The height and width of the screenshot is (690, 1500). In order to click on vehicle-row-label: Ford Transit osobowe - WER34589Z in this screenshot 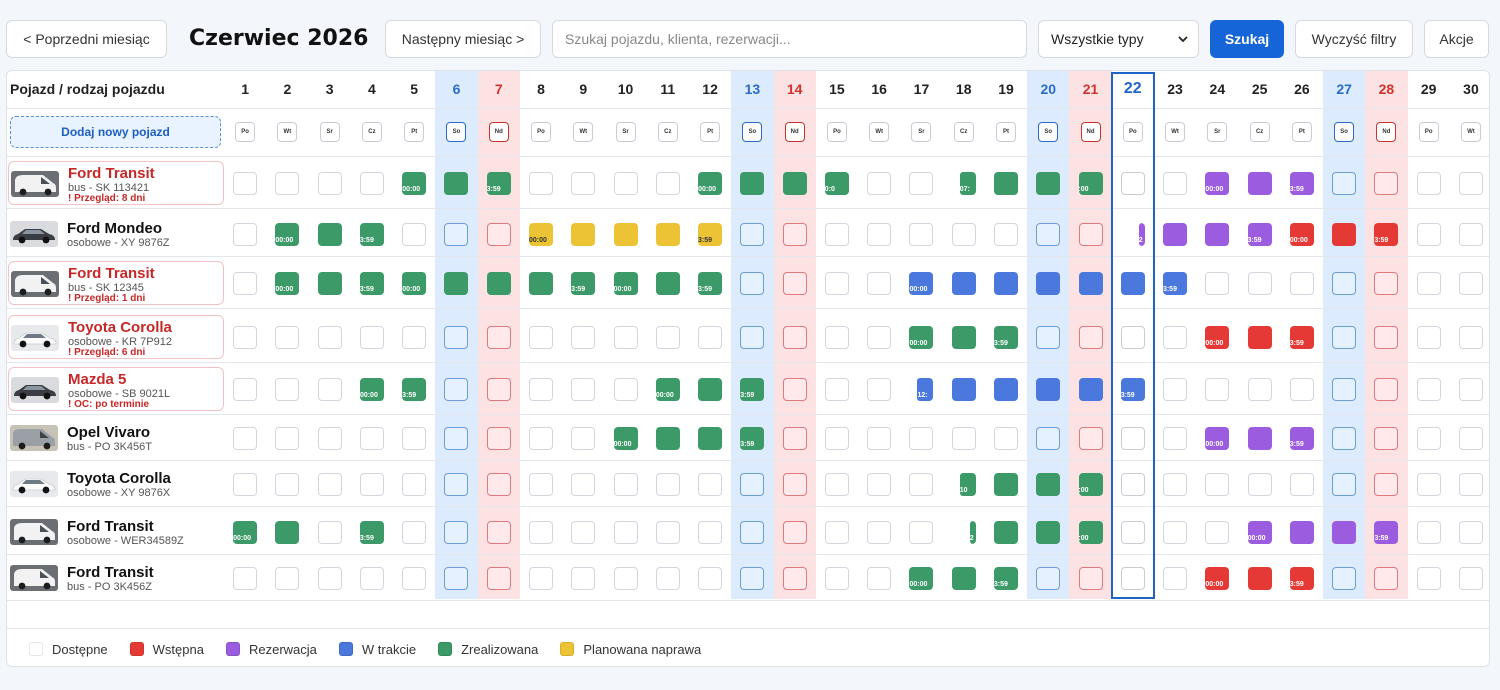, I will do `click(116, 532)`.